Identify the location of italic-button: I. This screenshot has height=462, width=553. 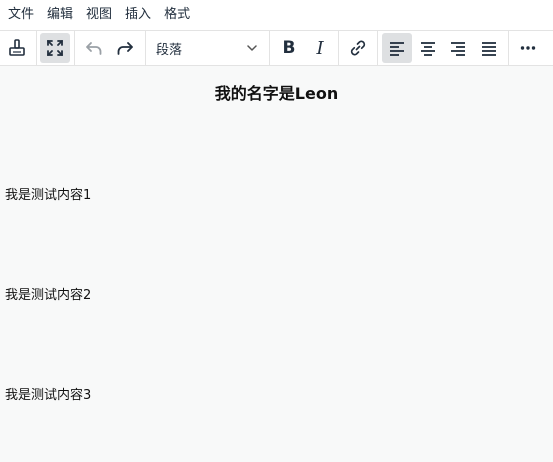
(320, 48).